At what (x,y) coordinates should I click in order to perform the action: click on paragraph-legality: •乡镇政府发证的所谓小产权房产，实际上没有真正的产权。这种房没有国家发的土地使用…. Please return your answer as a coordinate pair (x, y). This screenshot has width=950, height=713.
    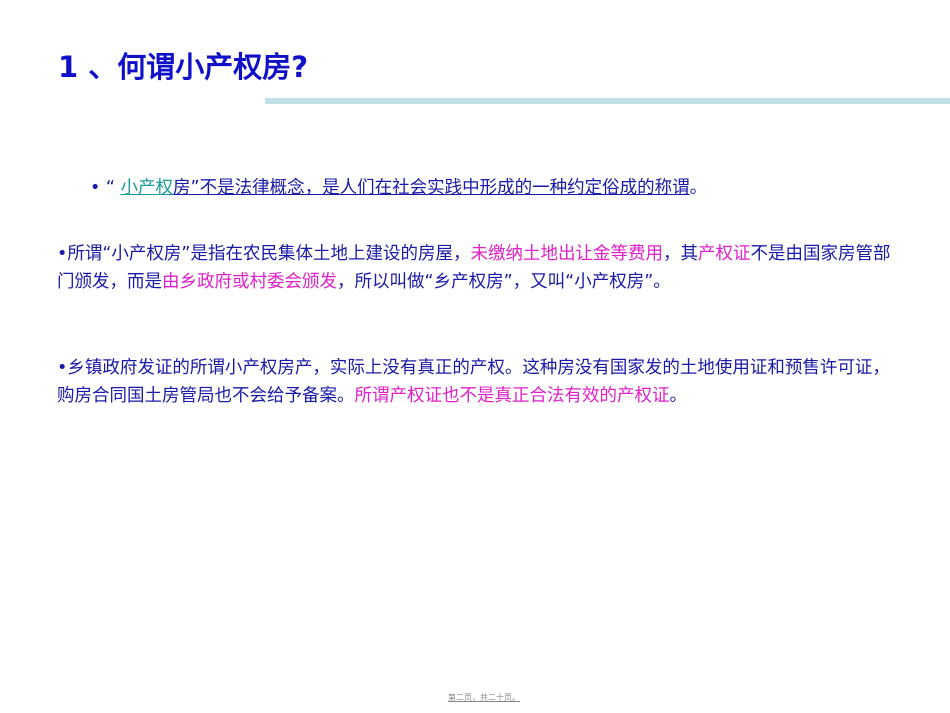
    Looking at the image, I should click on (477, 382).